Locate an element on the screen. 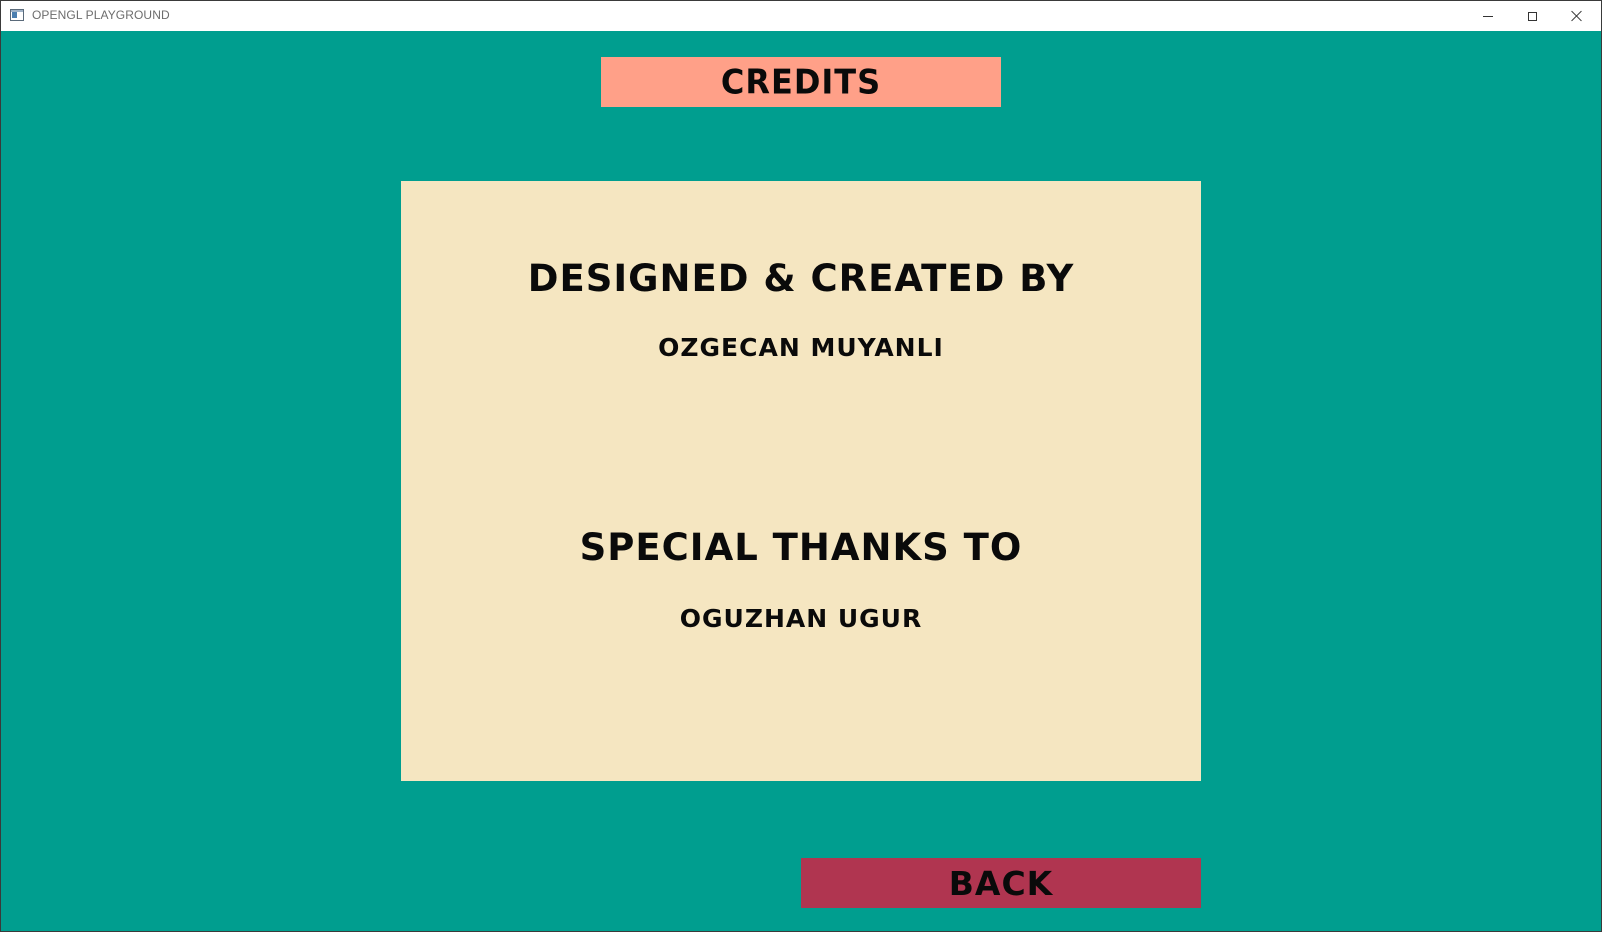 This screenshot has height=932, width=1602. close-button is located at coordinates (1577, 16).